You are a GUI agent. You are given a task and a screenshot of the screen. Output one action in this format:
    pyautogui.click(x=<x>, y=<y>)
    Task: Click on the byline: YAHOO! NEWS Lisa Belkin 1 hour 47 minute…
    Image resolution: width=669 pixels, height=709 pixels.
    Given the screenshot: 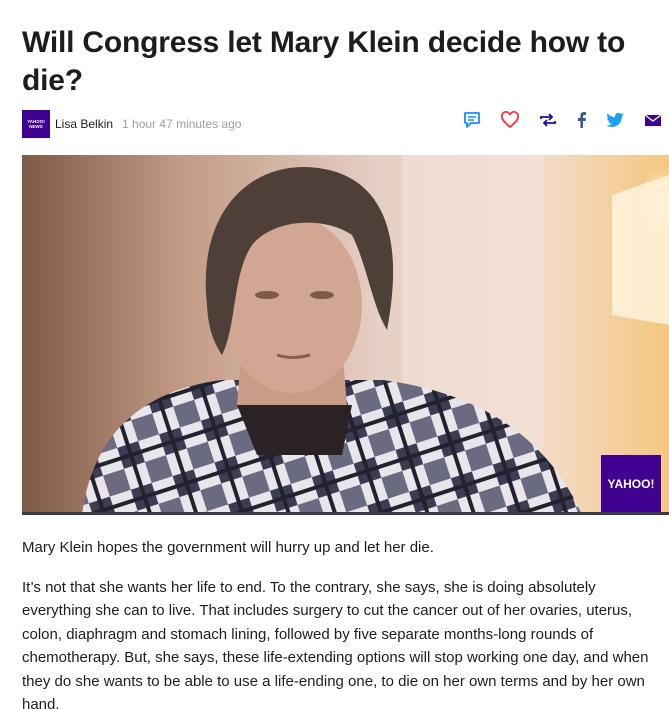 What is the action you would take?
    pyautogui.click(x=131, y=124)
    